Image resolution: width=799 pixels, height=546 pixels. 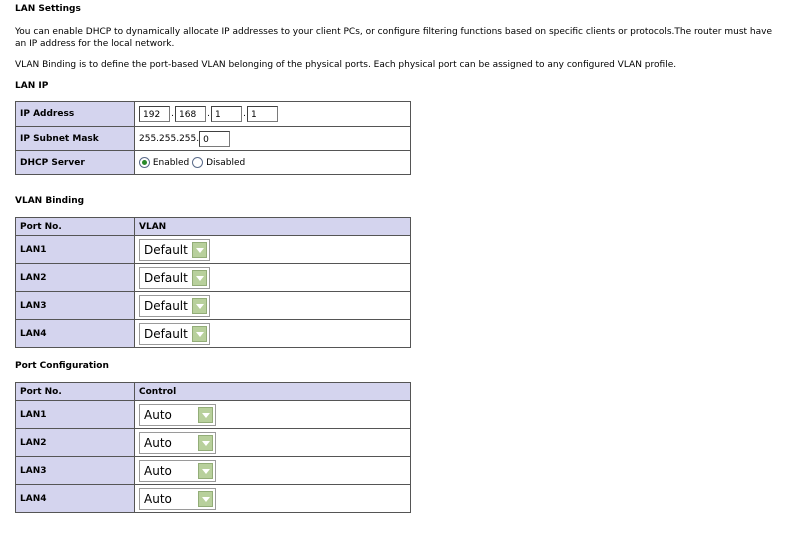 I want to click on ip-octet-1-input: 192, so click(x=154, y=114).